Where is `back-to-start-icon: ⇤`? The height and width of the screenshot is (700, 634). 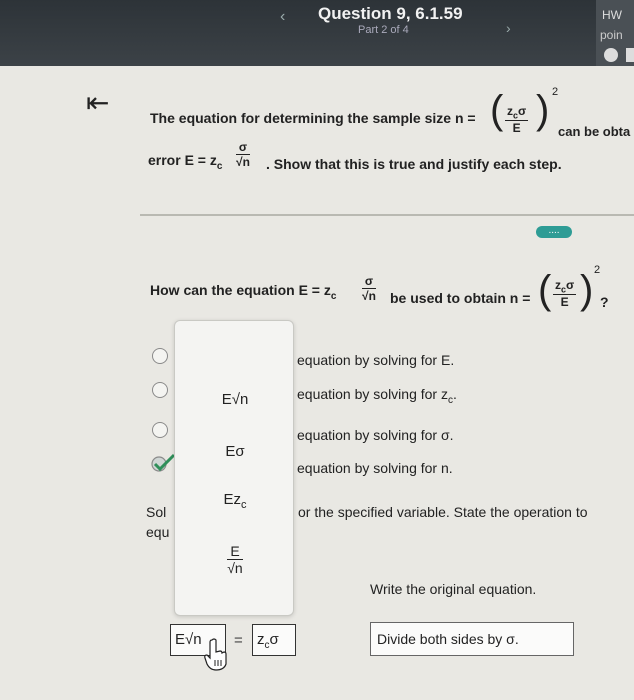
back-to-start-icon: ⇤ is located at coordinates (97, 102).